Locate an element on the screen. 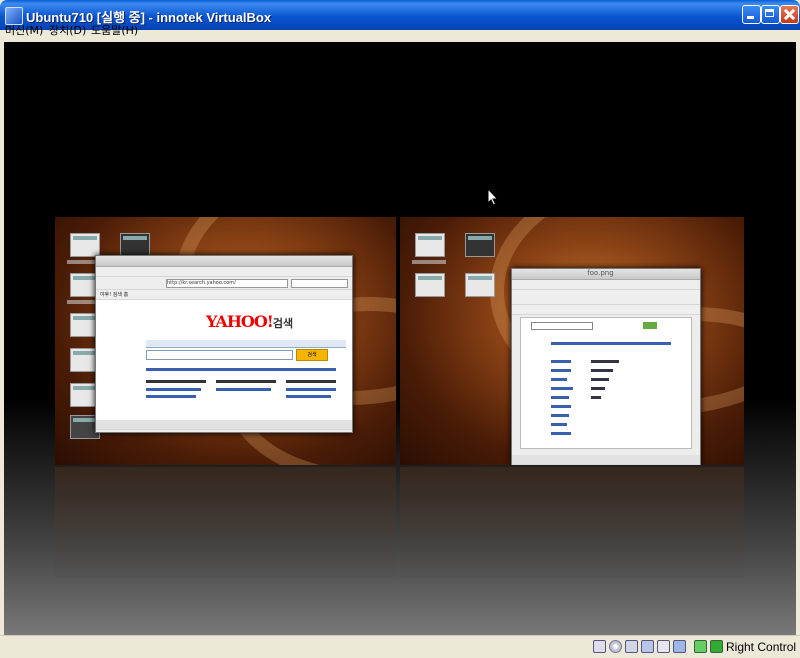 Image resolution: width=800 pixels, height=658 pixels. mouse-integration-icon is located at coordinates (700, 646).